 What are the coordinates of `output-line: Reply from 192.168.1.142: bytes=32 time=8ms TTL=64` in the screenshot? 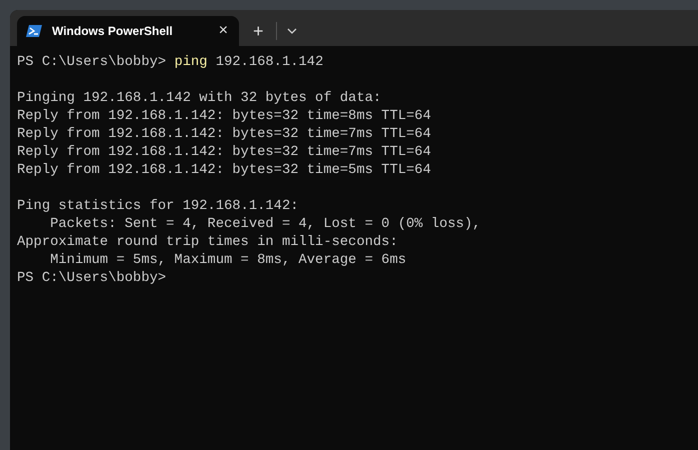 It's located at (224, 116).